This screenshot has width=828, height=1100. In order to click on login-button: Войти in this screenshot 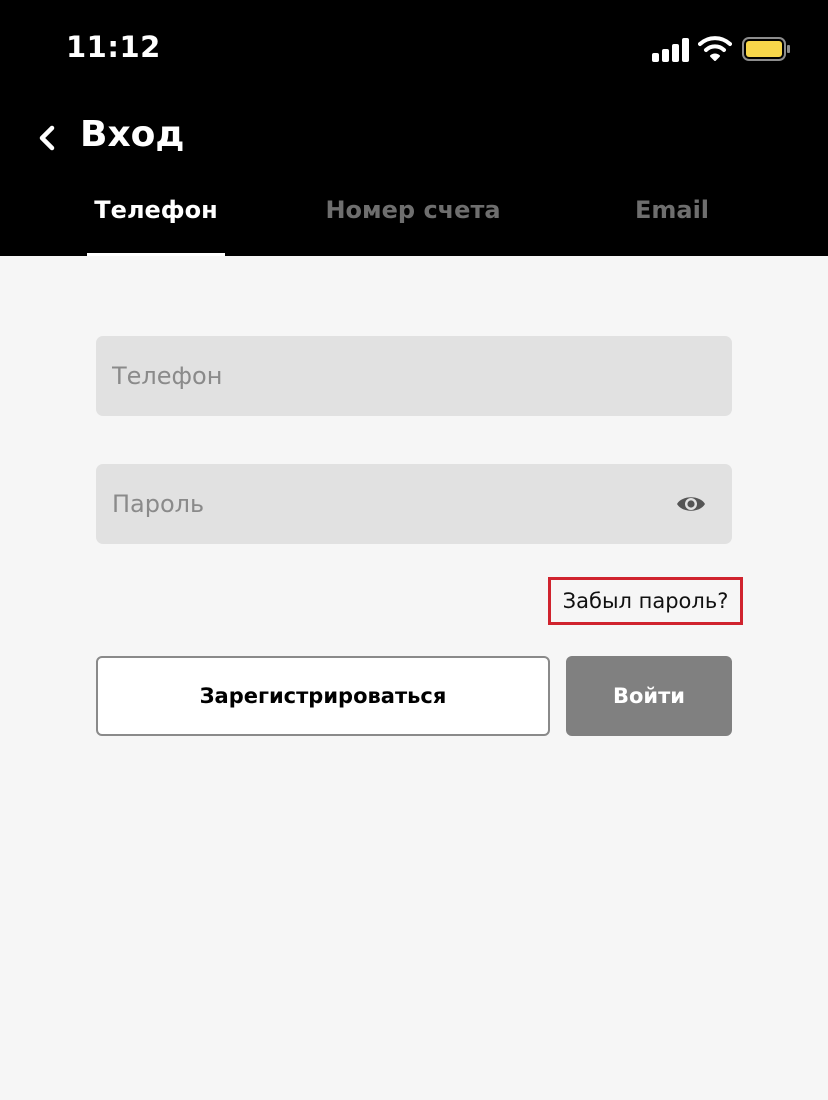, I will do `click(649, 696)`.